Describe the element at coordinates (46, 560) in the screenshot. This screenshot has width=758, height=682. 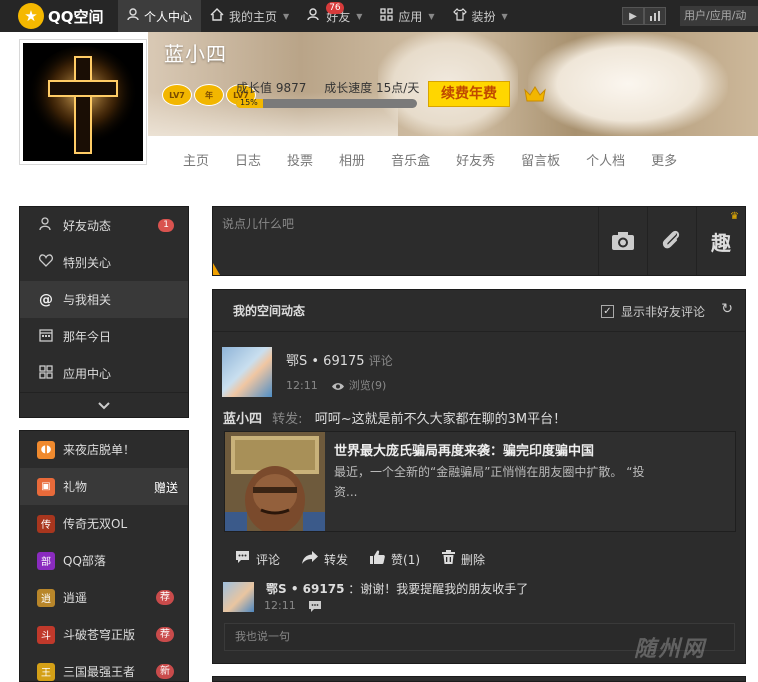
I see `qq-tribe-icon: 部` at that location.